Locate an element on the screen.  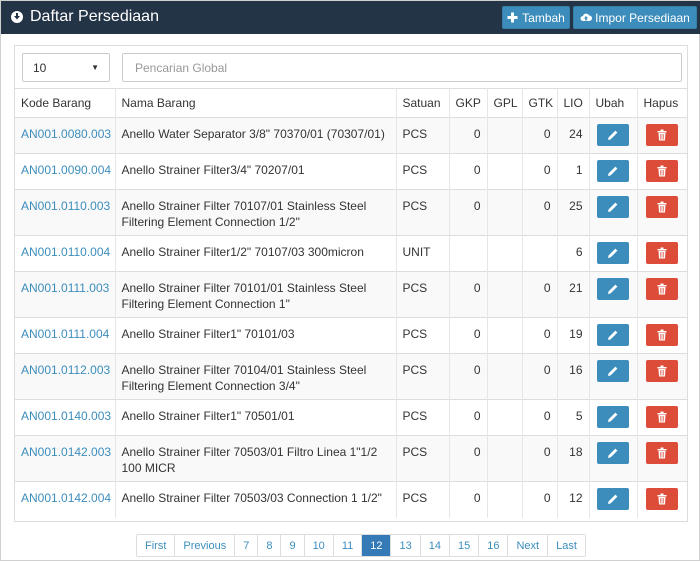
col-gtk: GTK is located at coordinates (540, 103).